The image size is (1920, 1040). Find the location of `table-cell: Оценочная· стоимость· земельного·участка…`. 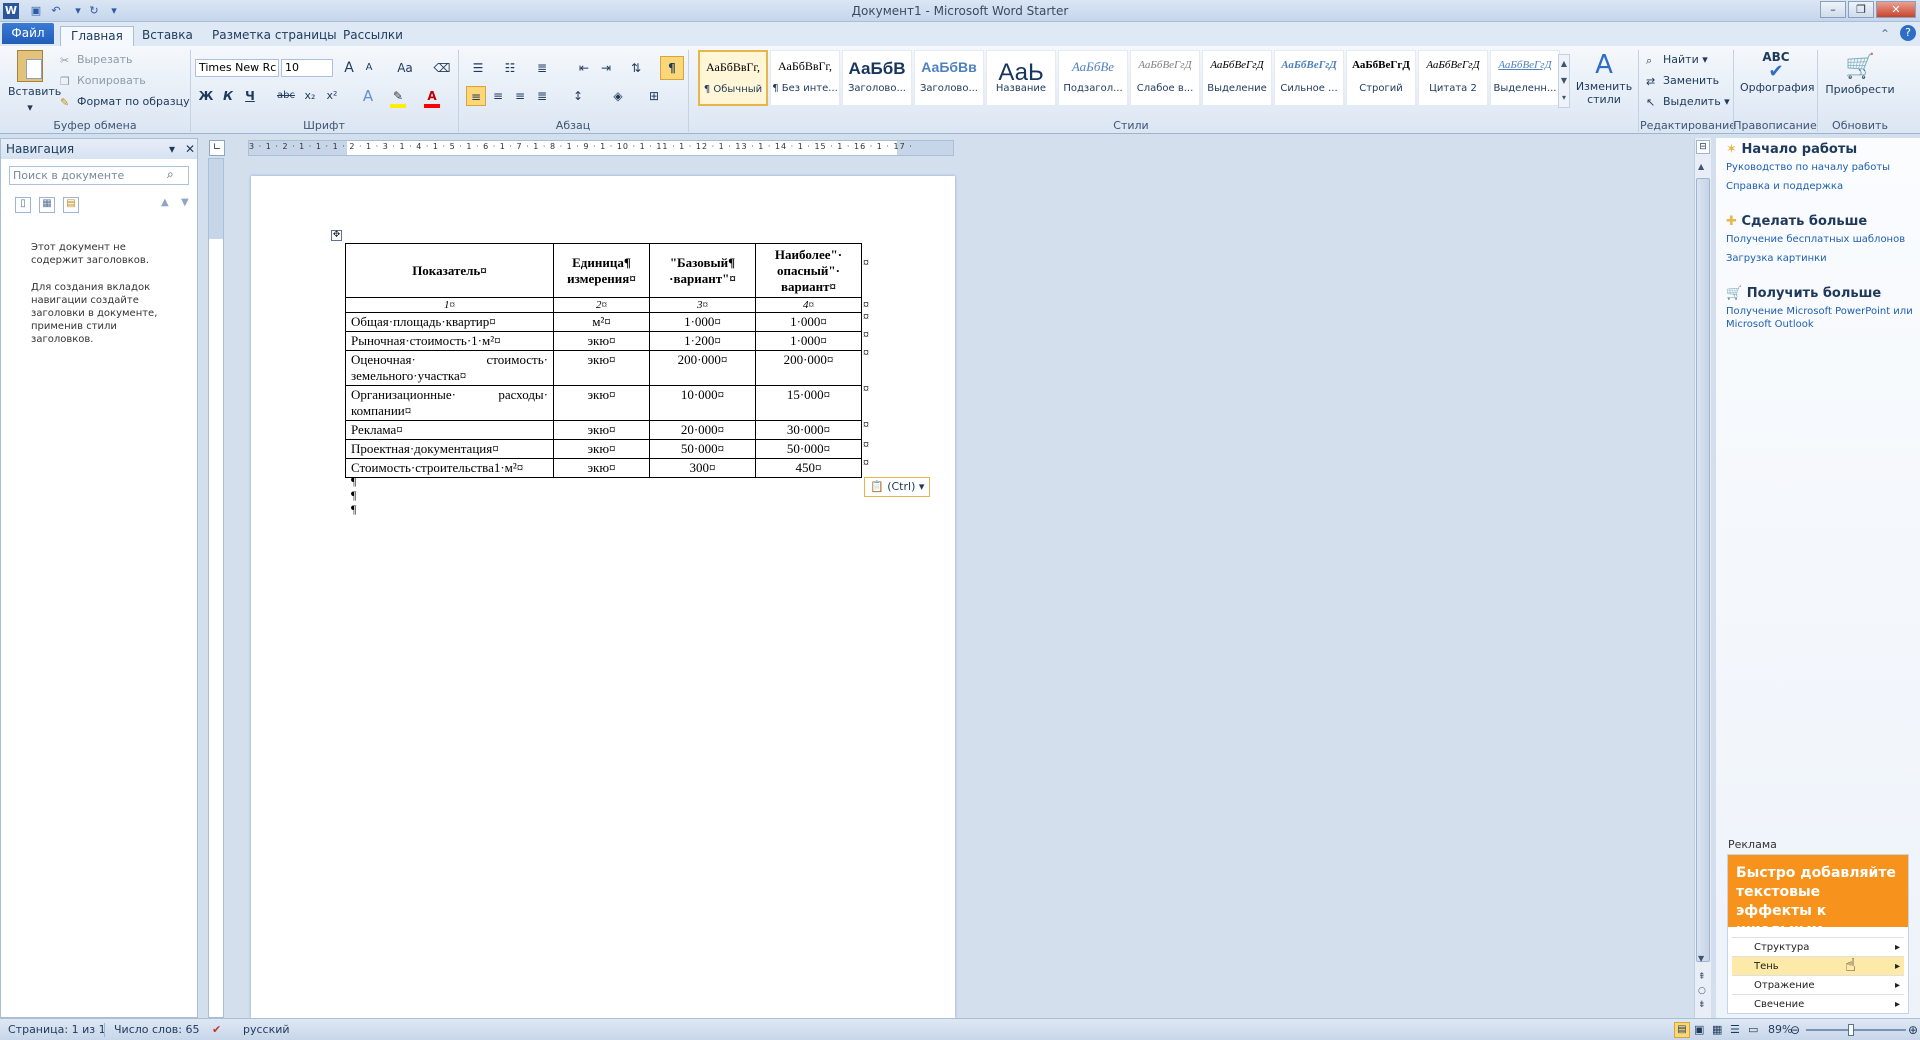

table-cell: Оценочная· стоимость· земельного·участка… is located at coordinates (449, 368).